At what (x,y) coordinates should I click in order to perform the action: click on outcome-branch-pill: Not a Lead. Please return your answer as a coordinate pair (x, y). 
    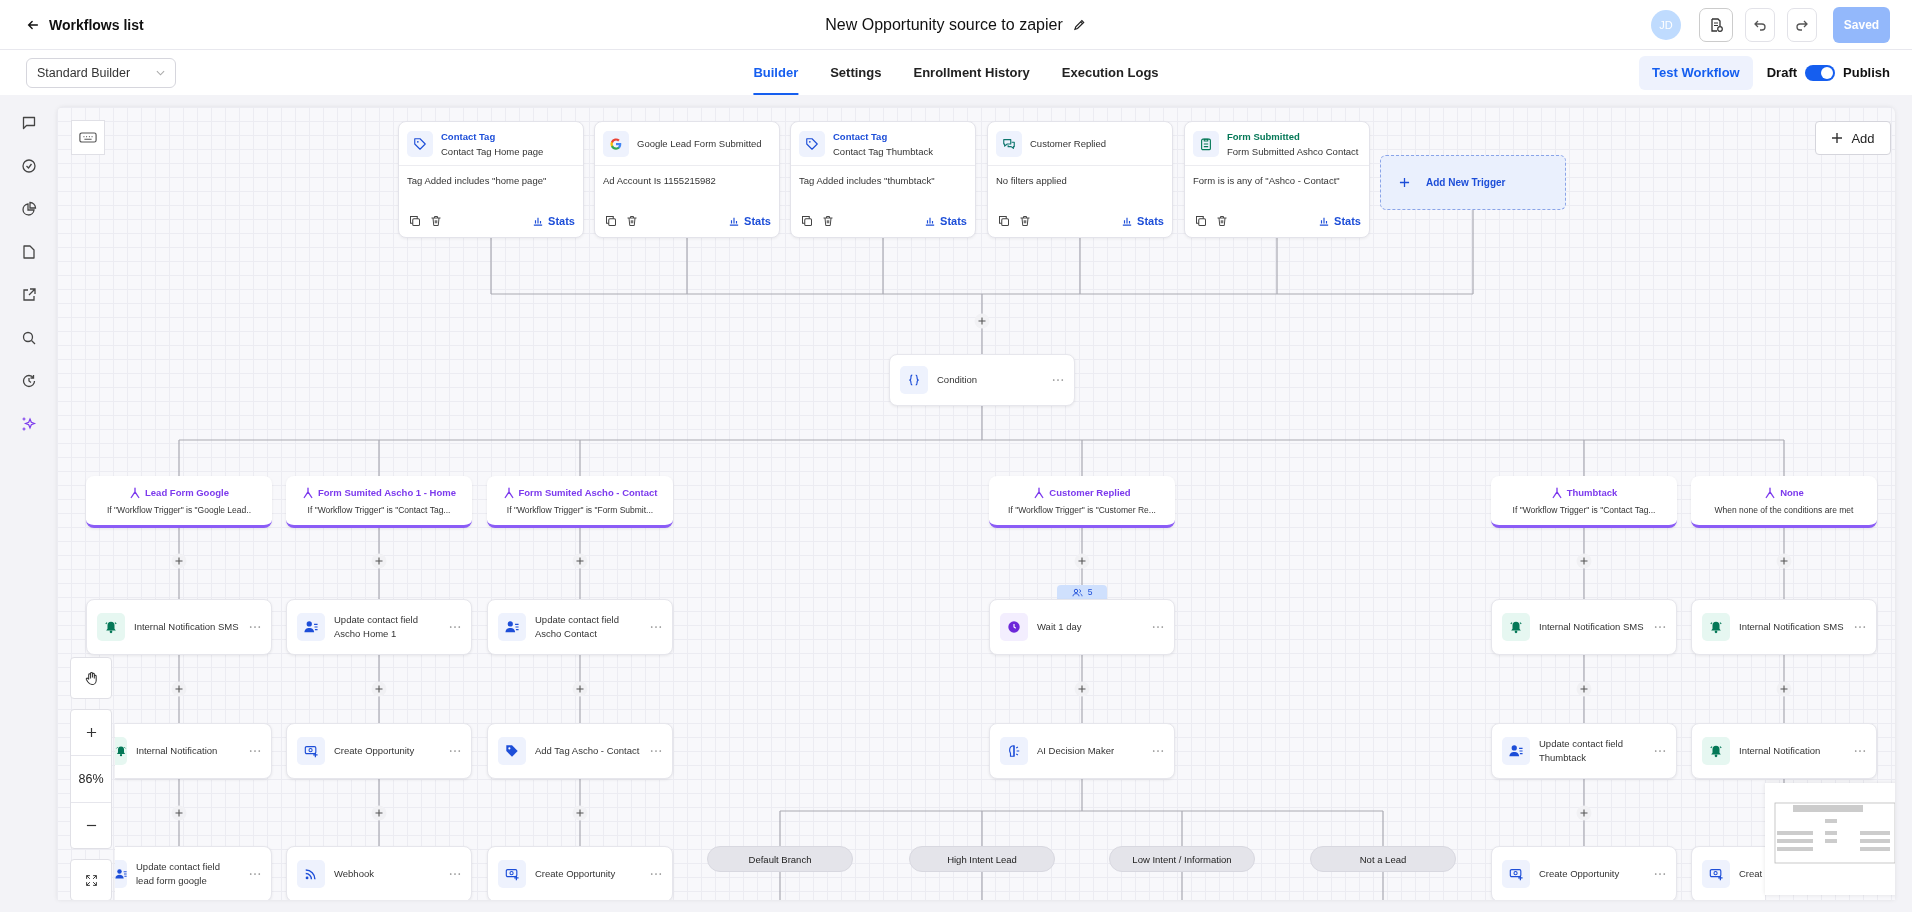
    Looking at the image, I should click on (1383, 859).